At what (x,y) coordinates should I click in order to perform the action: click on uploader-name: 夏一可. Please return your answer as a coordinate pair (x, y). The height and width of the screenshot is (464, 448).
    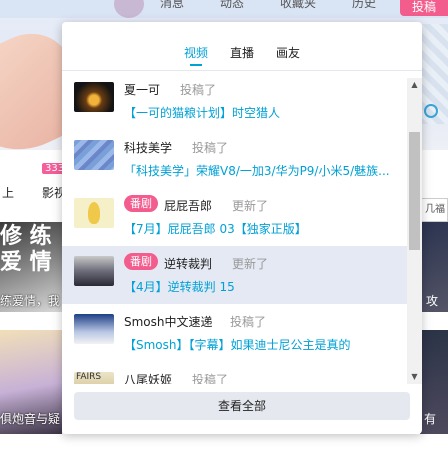
    Looking at the image, I should click on (142, 89).